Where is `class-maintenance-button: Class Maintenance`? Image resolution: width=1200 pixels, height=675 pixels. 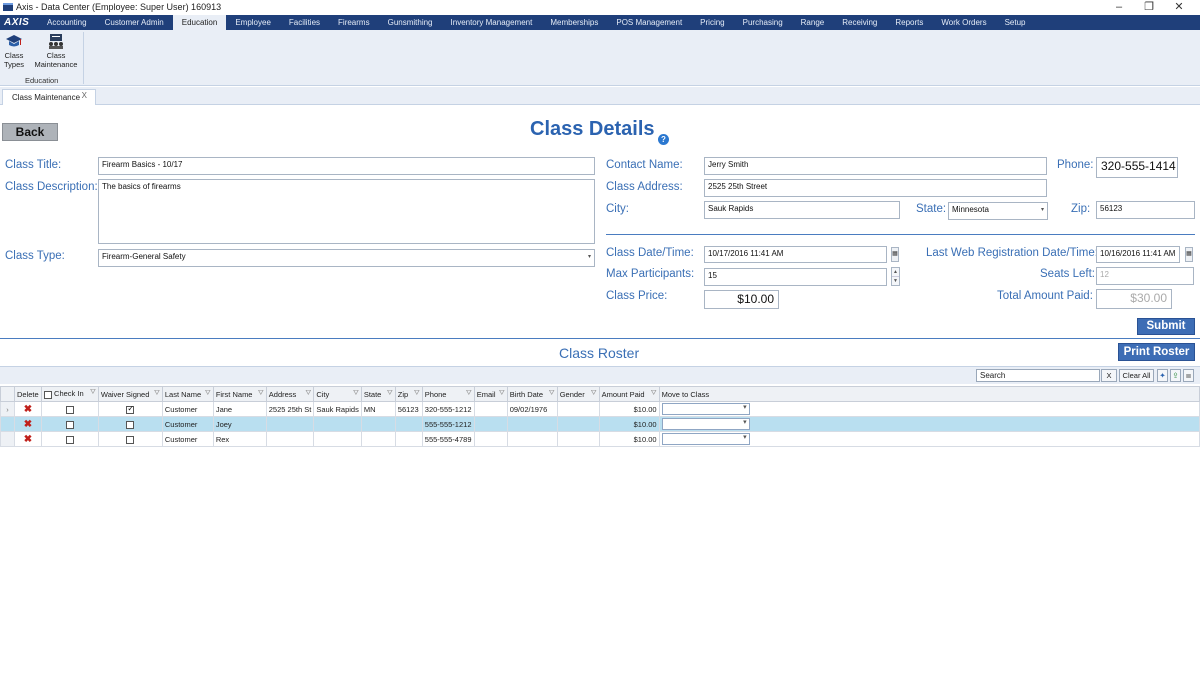
class-maintenance-button: Class Maintenance is located at coordinates (56, 51).